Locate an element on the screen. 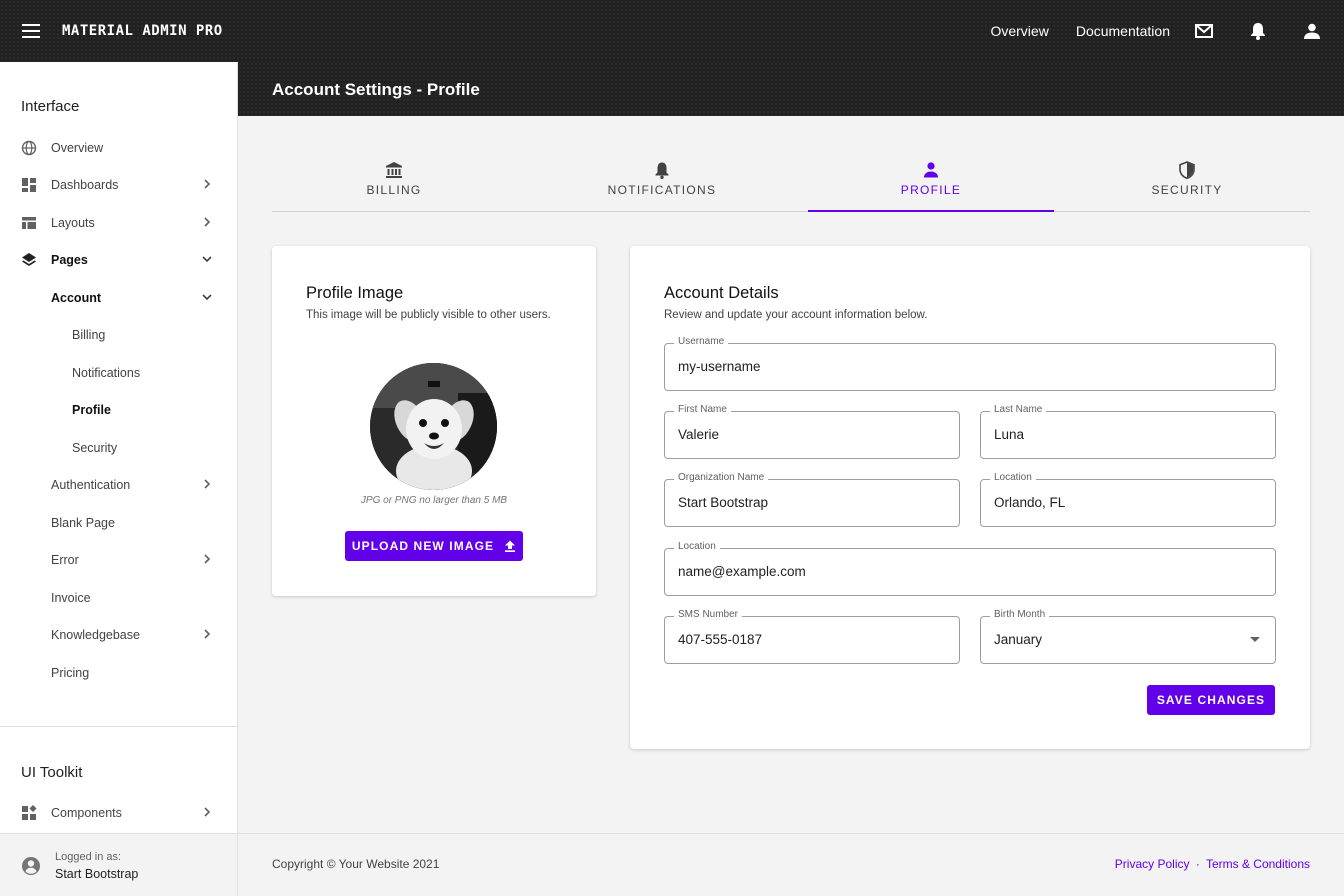 The image size is (1344, 896). top-link-documentation: Documentation is located at coordinates (1123, 31).